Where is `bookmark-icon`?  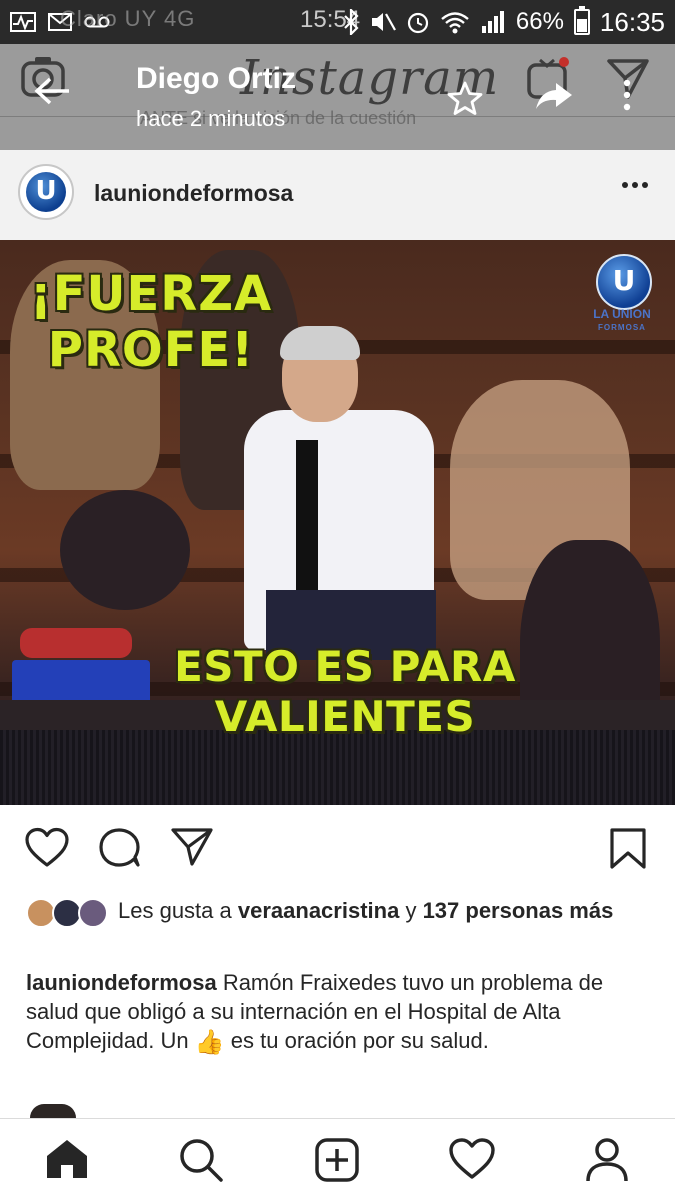
bookmark-icon is located at coordinates (628, 849).